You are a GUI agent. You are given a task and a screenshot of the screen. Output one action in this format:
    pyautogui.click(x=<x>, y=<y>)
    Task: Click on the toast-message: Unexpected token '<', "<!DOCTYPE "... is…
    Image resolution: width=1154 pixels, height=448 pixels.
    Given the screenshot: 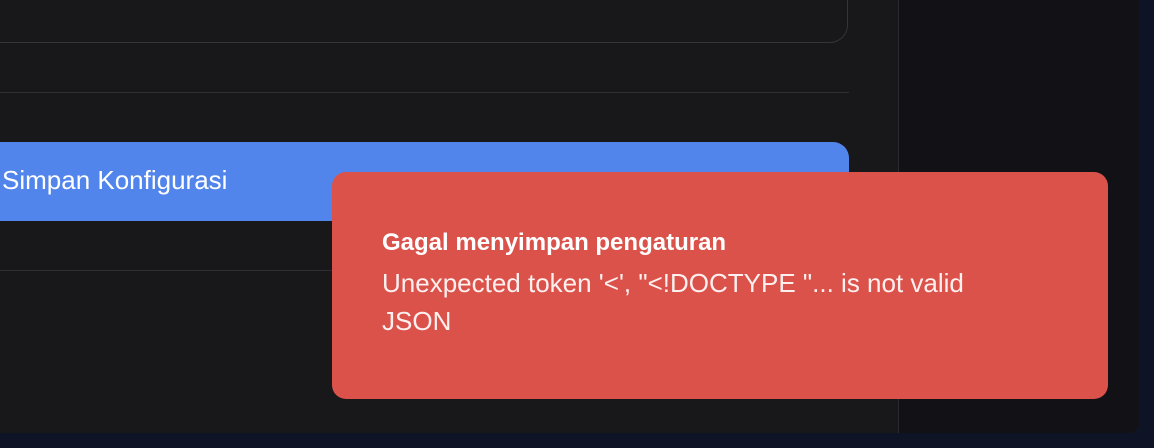 What is the action you would take?
    pyautogui.click(x=673, y=302)
    